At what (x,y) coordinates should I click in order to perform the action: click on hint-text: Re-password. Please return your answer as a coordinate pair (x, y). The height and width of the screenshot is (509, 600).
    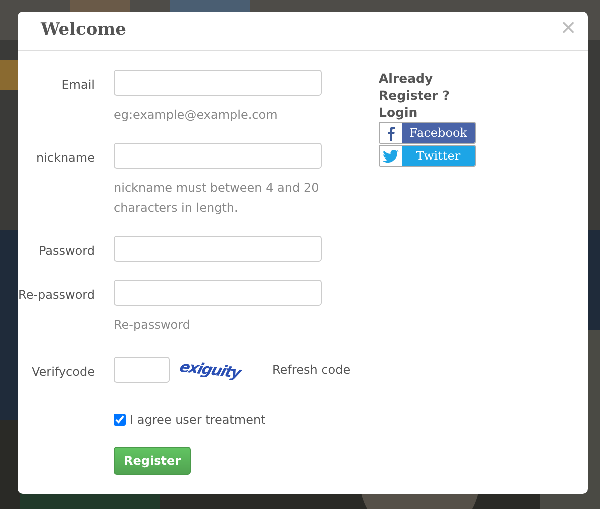
    Looking at the image, I should click on (153, 325).